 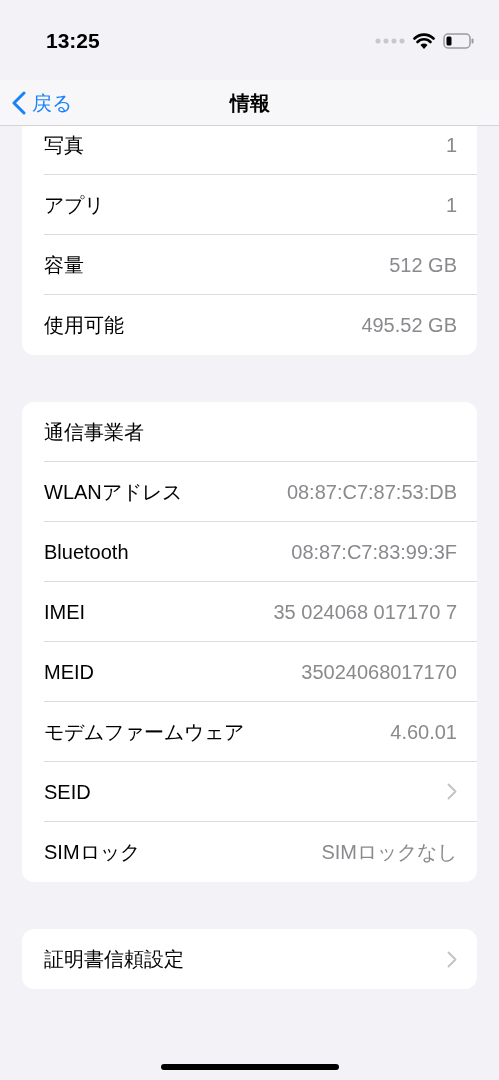 What do you see at coordinates (114, 959) in the screenshot?
I see `row-label: 証明書信頼設定` at bounding box center [114, 959].